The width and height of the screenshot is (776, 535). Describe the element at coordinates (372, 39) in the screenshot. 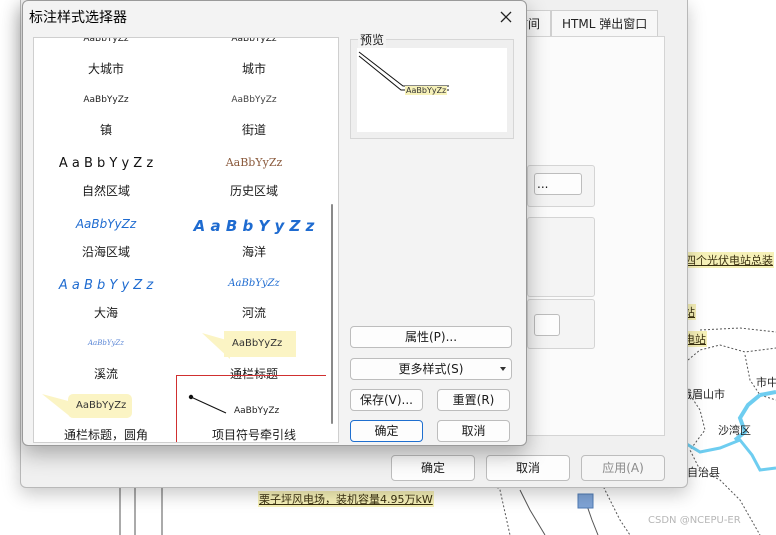

I see `preview-label: 预览` at that location.